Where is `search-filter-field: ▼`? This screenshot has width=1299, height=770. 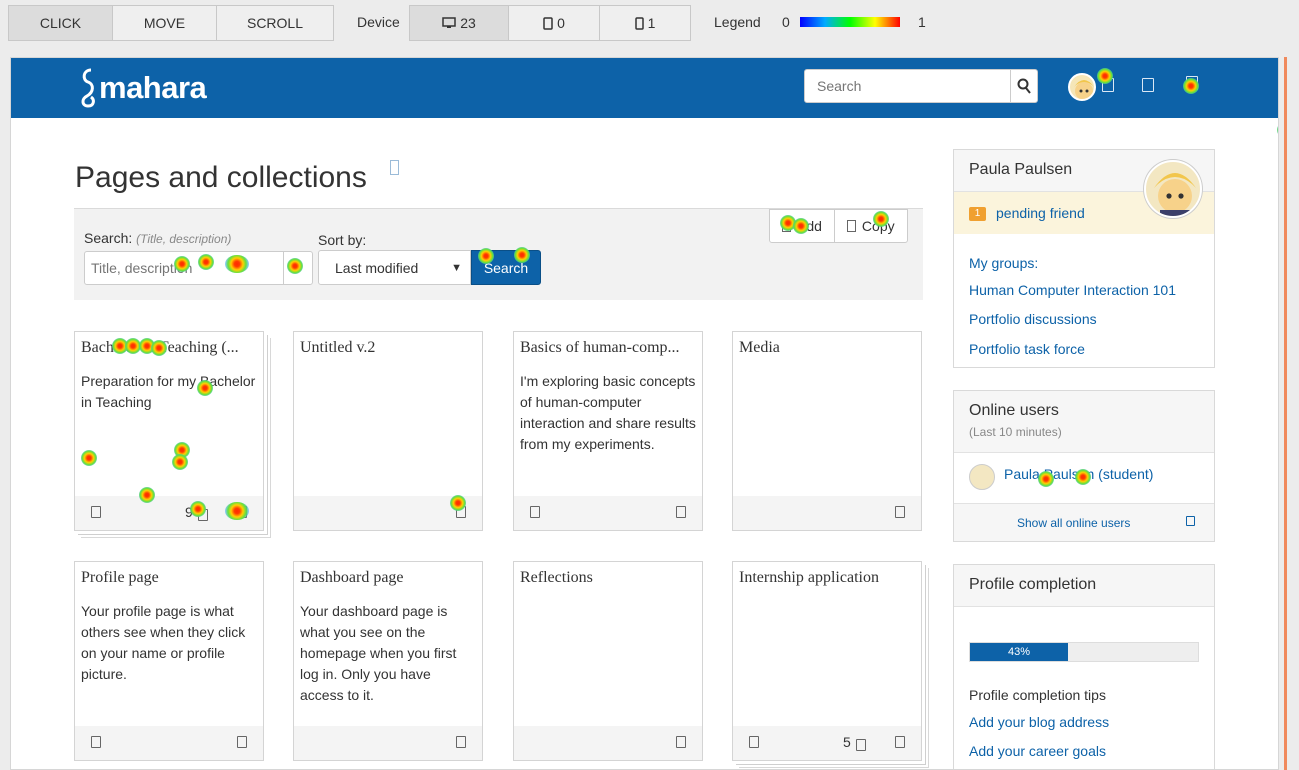
search-filter-field: ▼ is located at coordinates (198, 268).